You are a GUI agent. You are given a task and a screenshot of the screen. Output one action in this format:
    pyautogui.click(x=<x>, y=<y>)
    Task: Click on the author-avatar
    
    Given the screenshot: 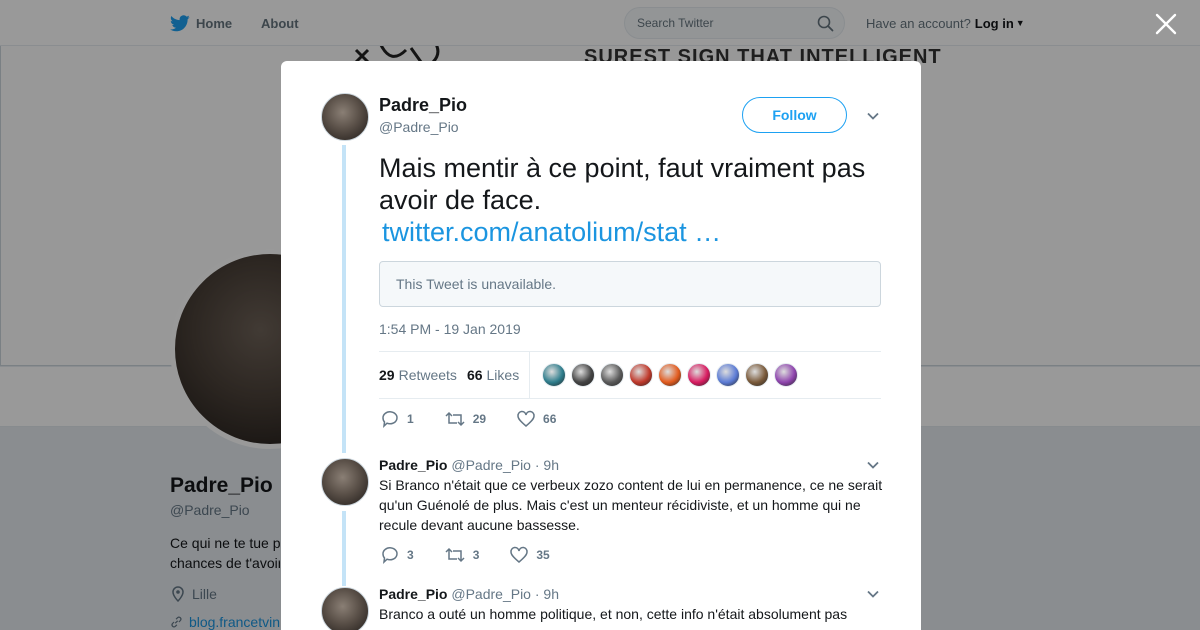 What is the action you would take?
    pyautogui.click(x=345, y=117)
    